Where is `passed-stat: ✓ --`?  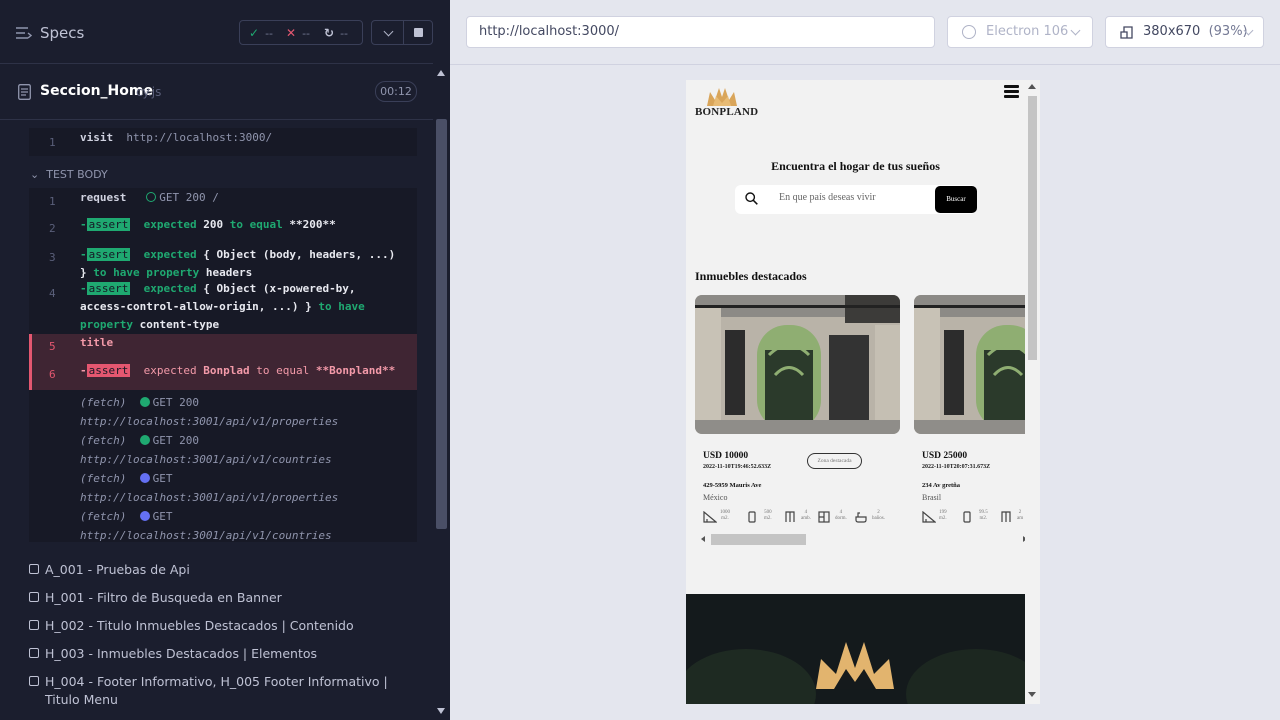
passed-stat: ✓ -- is located at coordinates (261, 33).